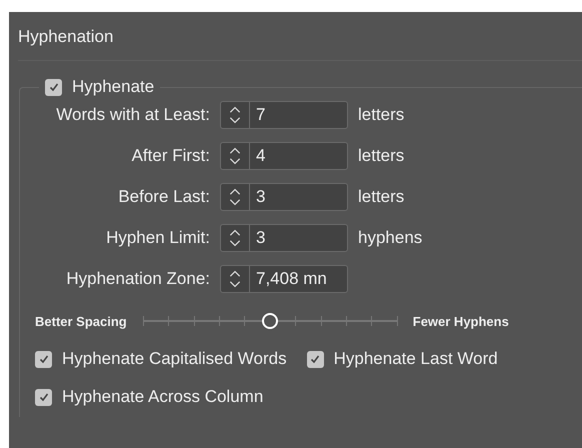 Image resolution: width=582 pixels, height=448 pixels. Describe the element at coordinates (391, 238) in the screenshot. I see `unit-label: hyphens` at that location.